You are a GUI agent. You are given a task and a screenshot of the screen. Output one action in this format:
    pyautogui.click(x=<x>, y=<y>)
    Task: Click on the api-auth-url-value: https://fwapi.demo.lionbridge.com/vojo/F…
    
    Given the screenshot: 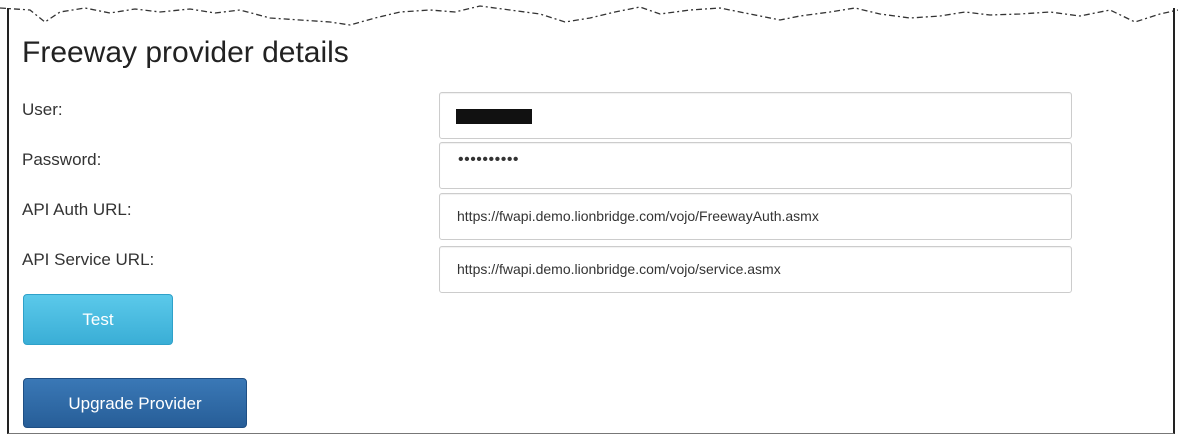 What is the action you would take?
    pyautogui.click(x=638, y=216)
    